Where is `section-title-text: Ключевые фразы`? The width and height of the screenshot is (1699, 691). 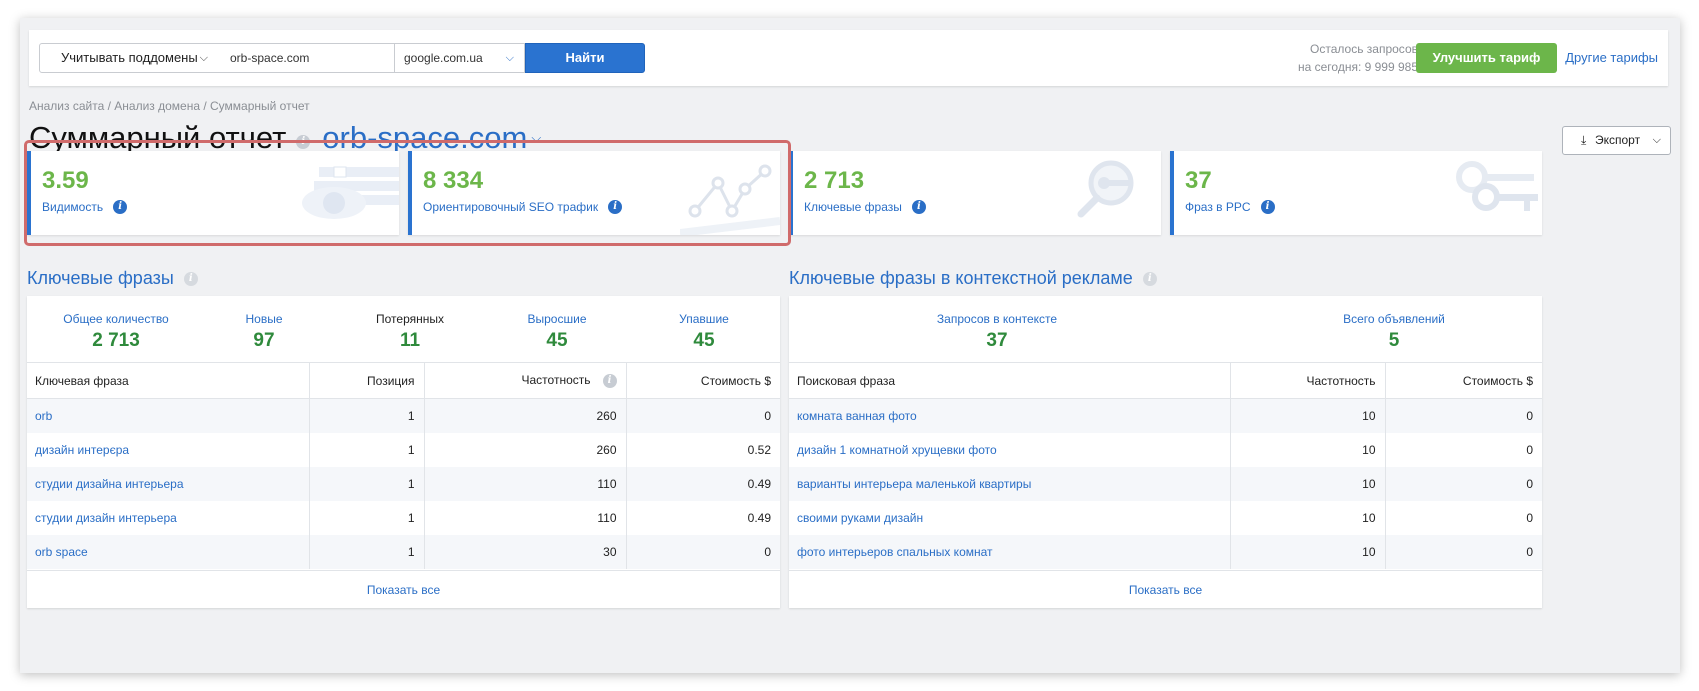
section-title-text: Ключевые фразы is located at coordinates (100, 278).